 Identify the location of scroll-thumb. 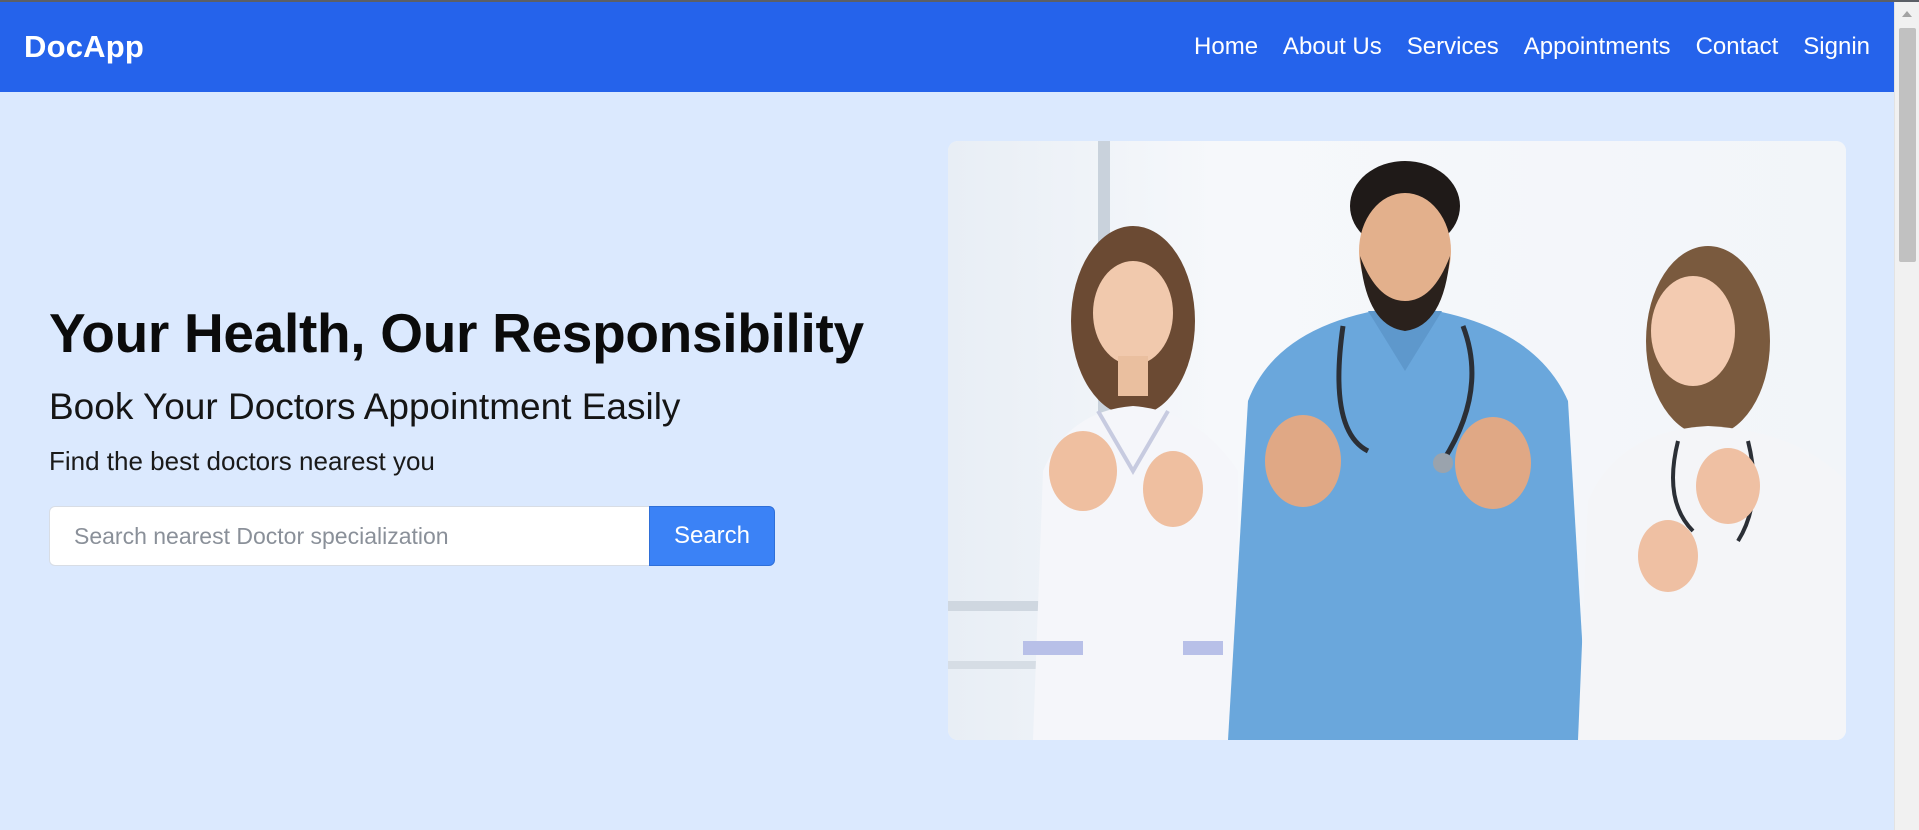
(1907, 145).